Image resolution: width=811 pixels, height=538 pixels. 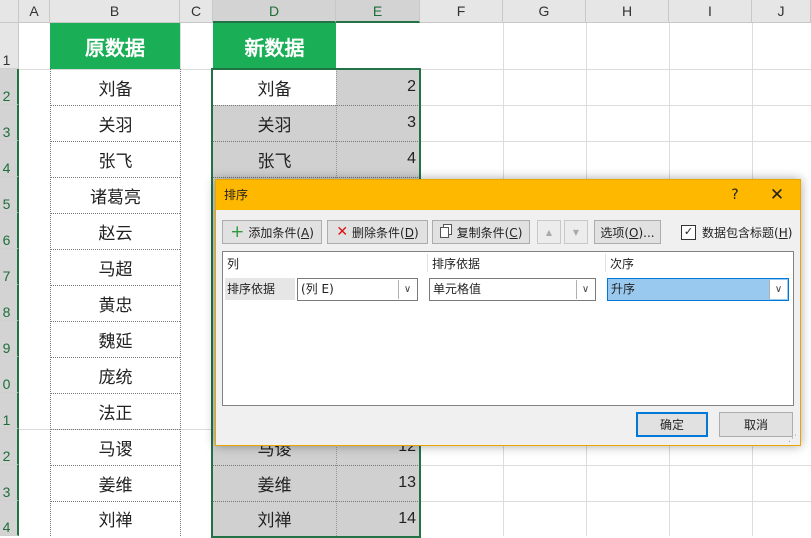 I want to click on row-header-6: 6, so click(x=9, y=231).